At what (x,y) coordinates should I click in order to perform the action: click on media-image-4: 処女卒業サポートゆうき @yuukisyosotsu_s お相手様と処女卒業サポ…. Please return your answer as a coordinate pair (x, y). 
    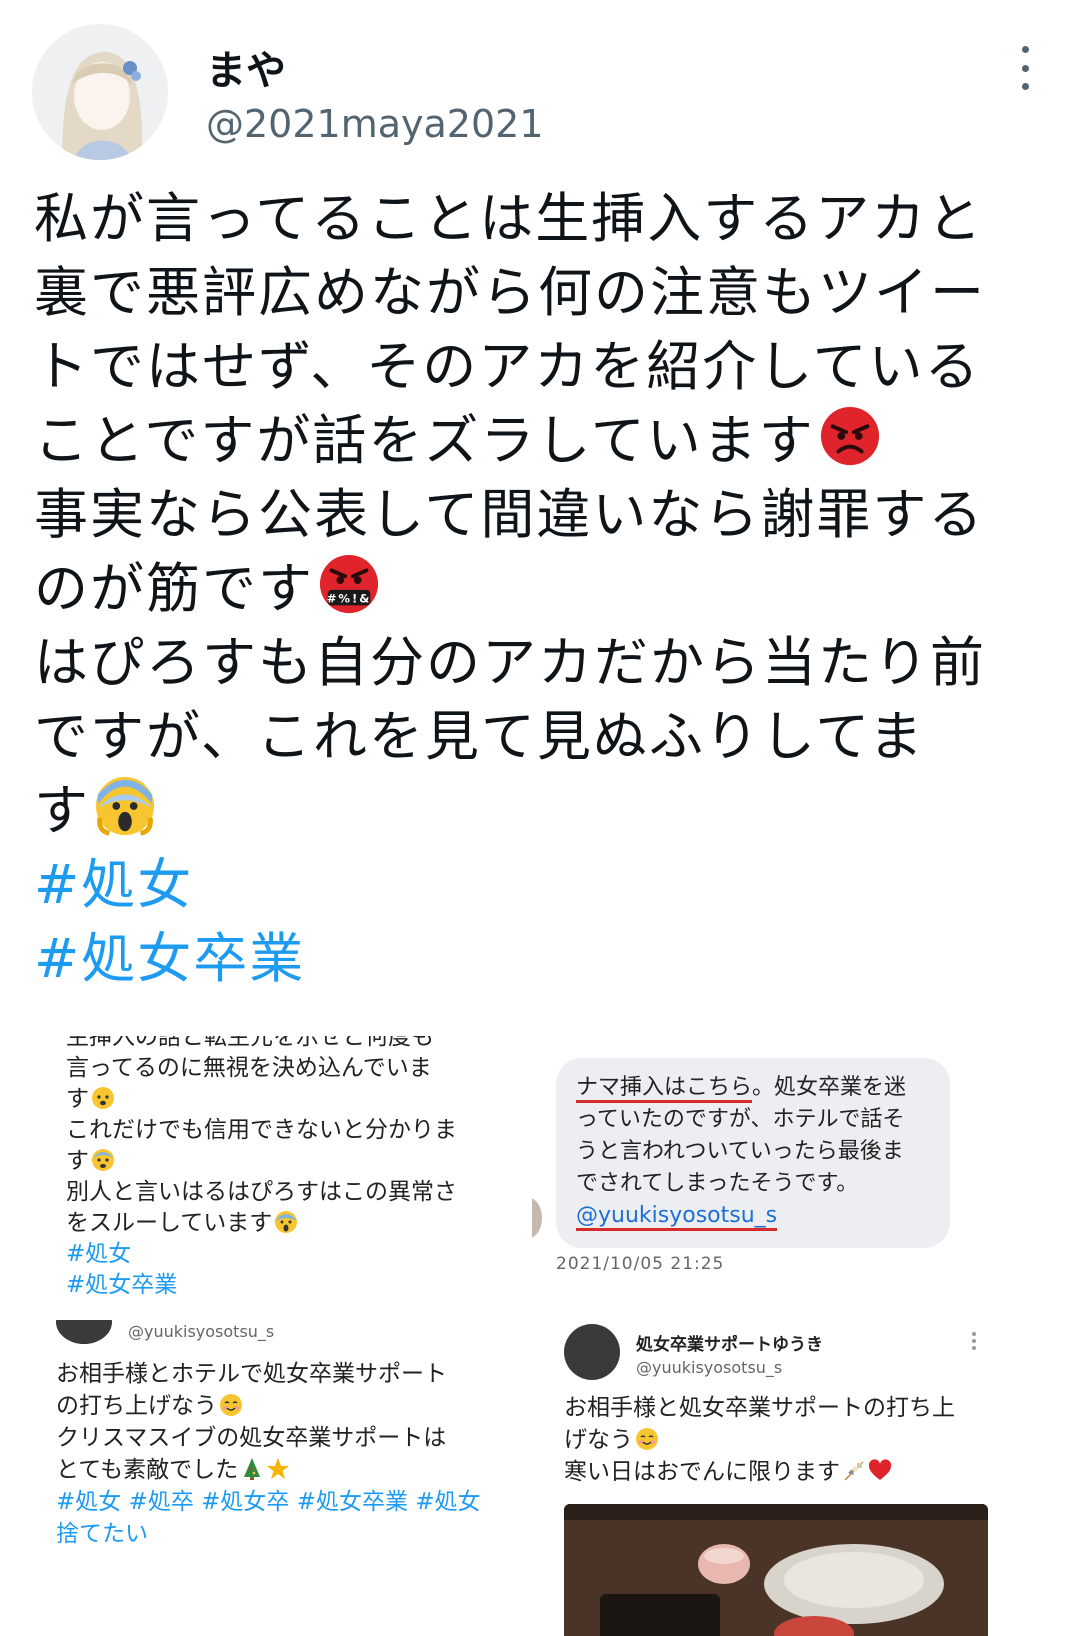
    Looking at the image, I should click on (772, 1478).